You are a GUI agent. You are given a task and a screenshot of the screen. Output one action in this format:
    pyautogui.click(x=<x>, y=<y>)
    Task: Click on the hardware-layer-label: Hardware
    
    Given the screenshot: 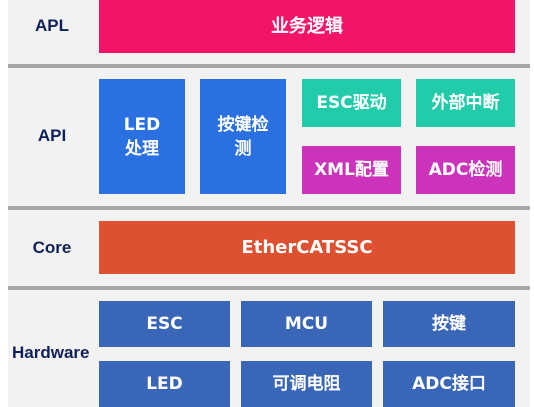 What is the action you would take?
    pyautogui.click(x=51, y=352)
    